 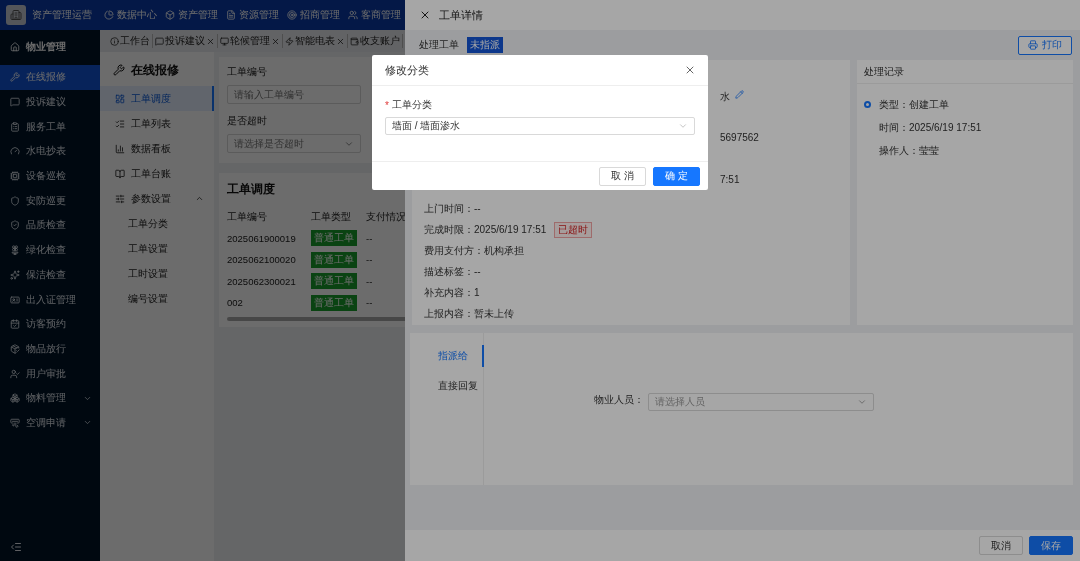 What do you see at coordinates (120, 123) in the screenshot?
I see `list-icon` at bounding box center [120, 123].